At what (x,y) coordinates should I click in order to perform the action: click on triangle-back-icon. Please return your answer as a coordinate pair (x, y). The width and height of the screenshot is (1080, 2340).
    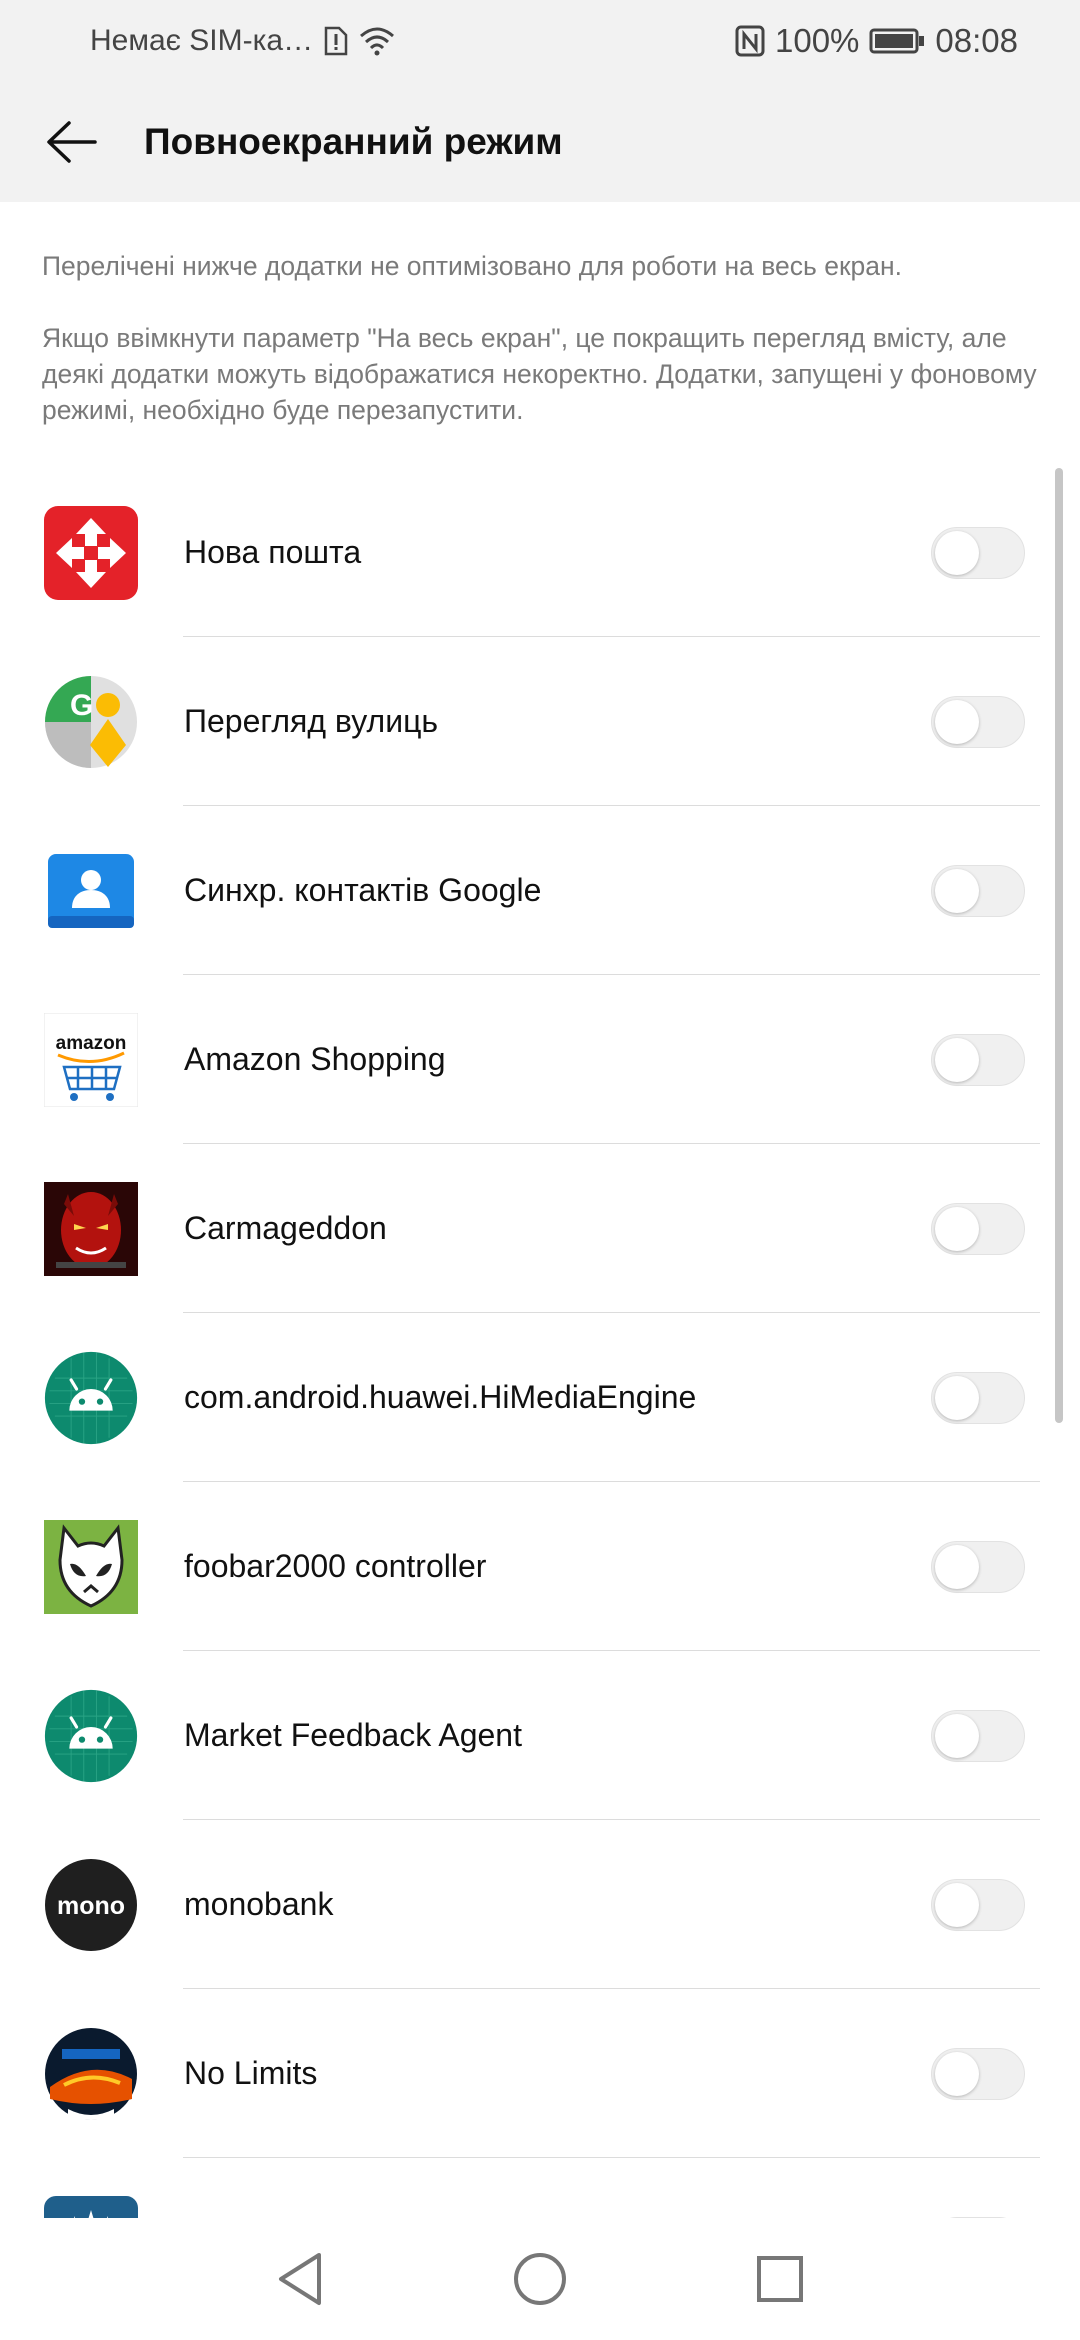
    Looking at the image, I should click on (300, 2279).